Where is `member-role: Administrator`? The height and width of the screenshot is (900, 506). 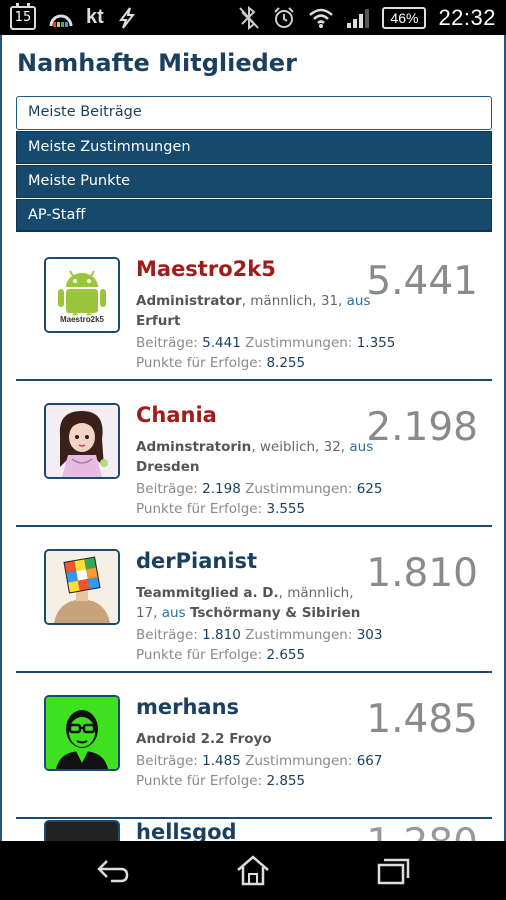
member-role: Administrator is located at coordinates (189, 301).